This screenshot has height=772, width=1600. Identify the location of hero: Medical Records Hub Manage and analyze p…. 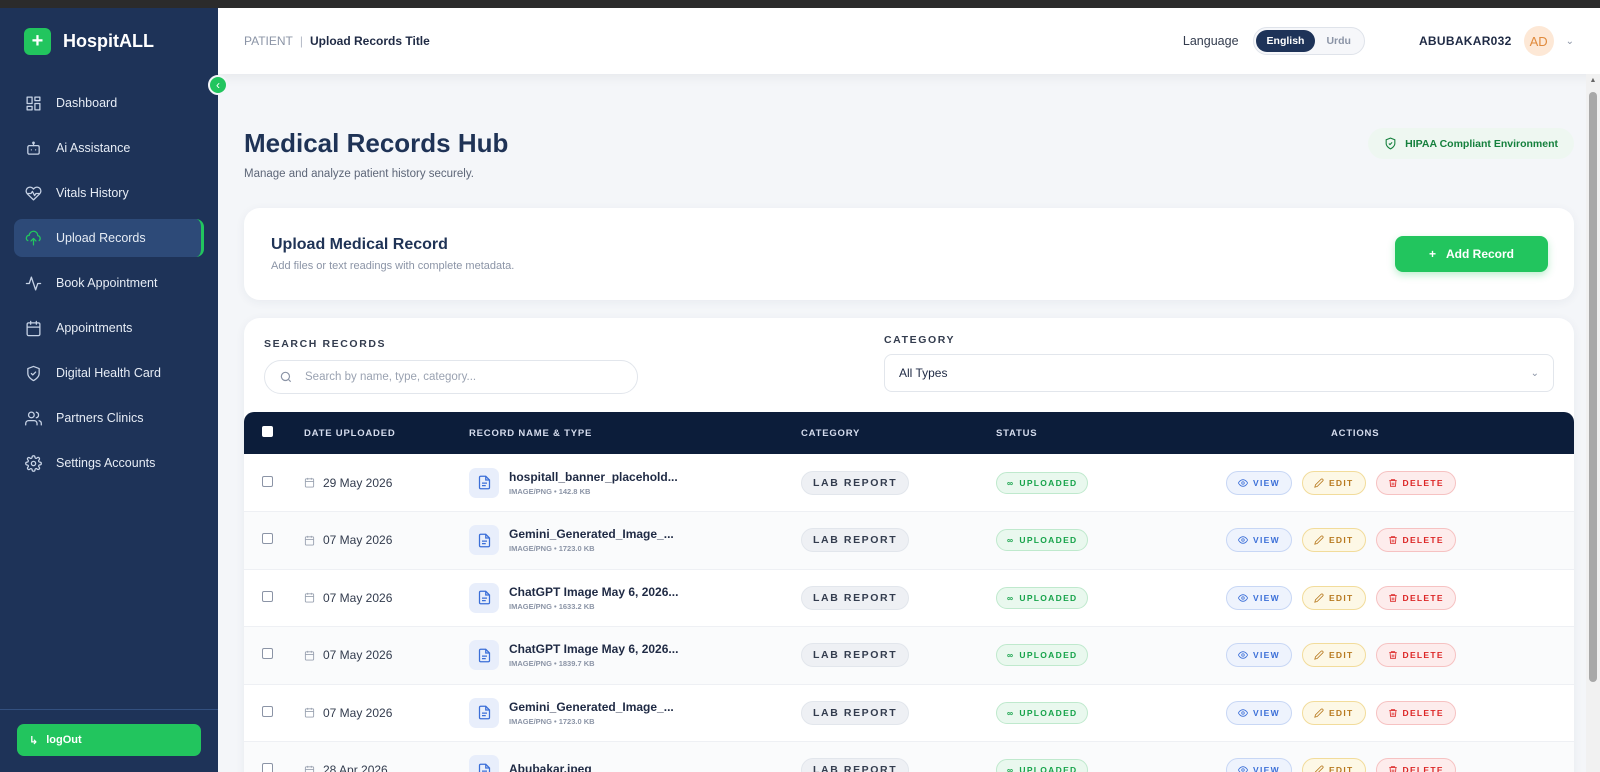
(909, 154).